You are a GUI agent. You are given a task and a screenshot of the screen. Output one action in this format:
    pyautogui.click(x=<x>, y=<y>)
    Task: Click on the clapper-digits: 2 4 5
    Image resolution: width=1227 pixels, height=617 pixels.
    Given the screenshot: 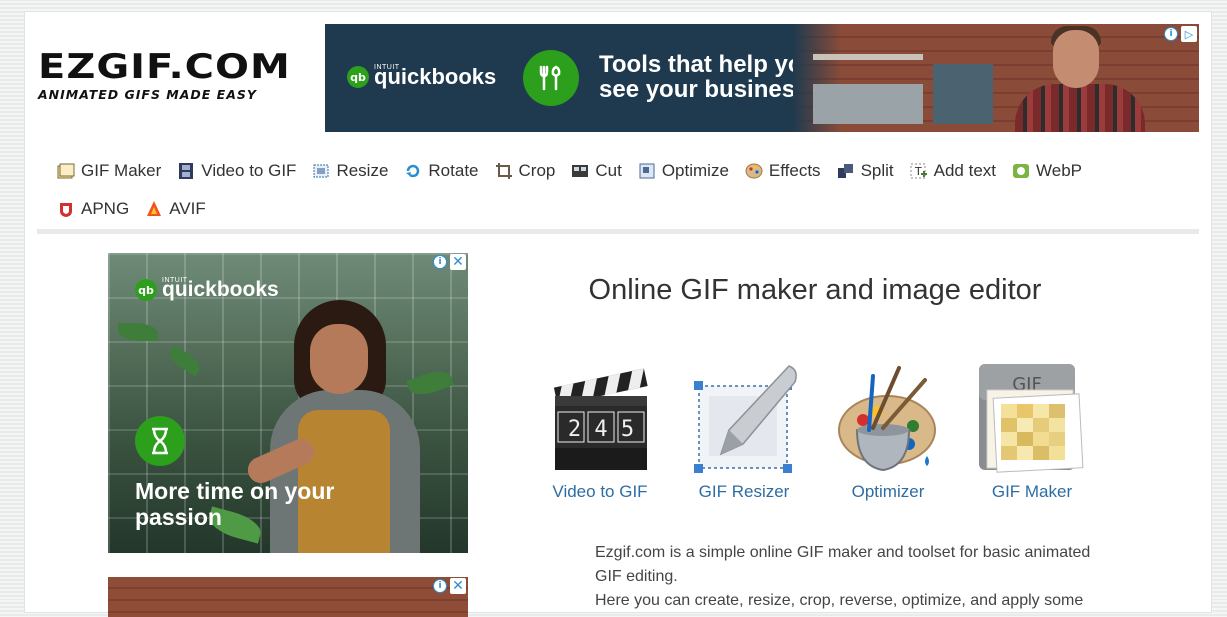 What is the action you would take?
    pyautogui.click(x=601, y=429)
    